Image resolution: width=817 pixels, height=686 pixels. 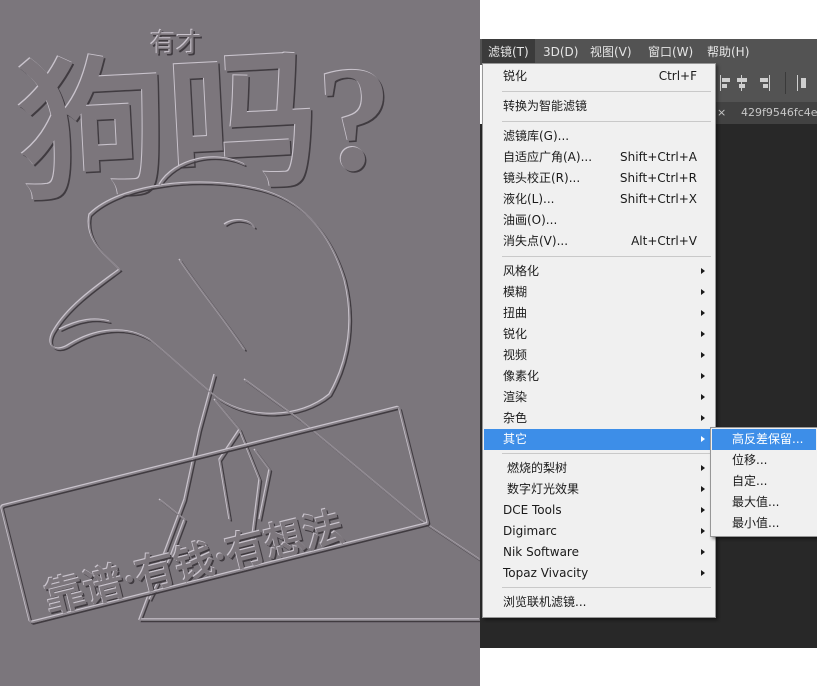 What do you see at coordinates (728, 52) in the screenshot?
I see `menu-help: 帮助(H)` at bounding box center [728, 52].